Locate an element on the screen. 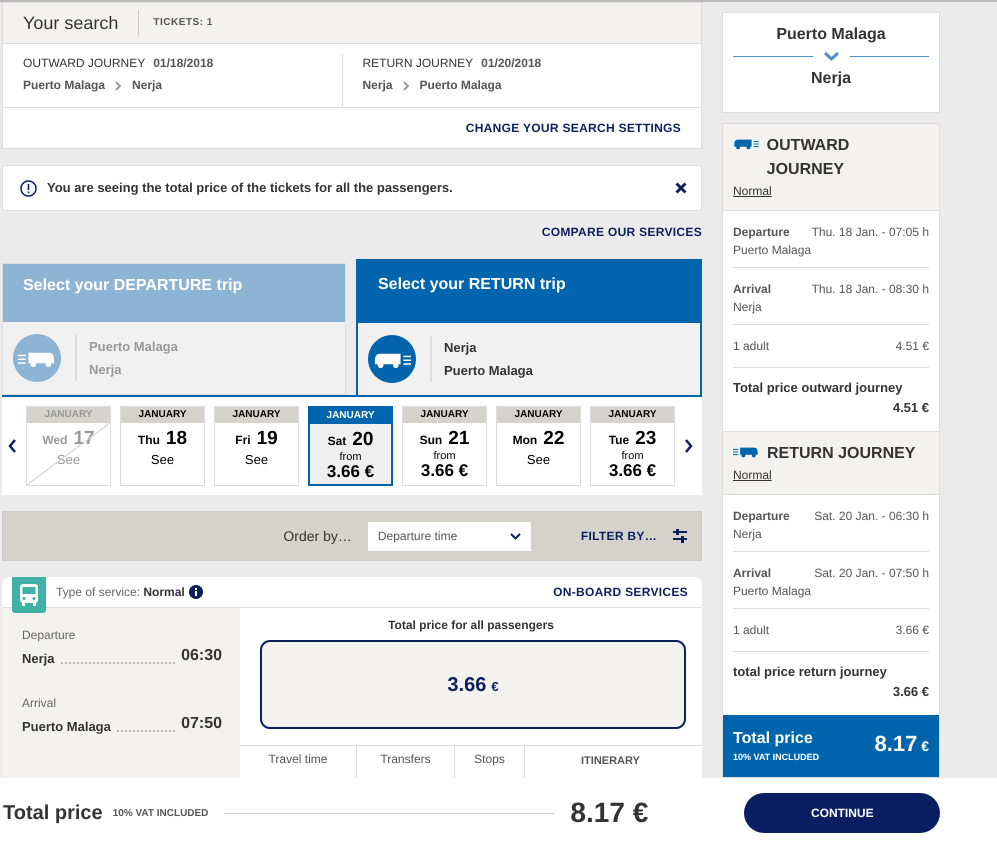 This screenshot has width=997, height=848. service-type-text: Type of service: Normal is located at coordinates (120, 592).